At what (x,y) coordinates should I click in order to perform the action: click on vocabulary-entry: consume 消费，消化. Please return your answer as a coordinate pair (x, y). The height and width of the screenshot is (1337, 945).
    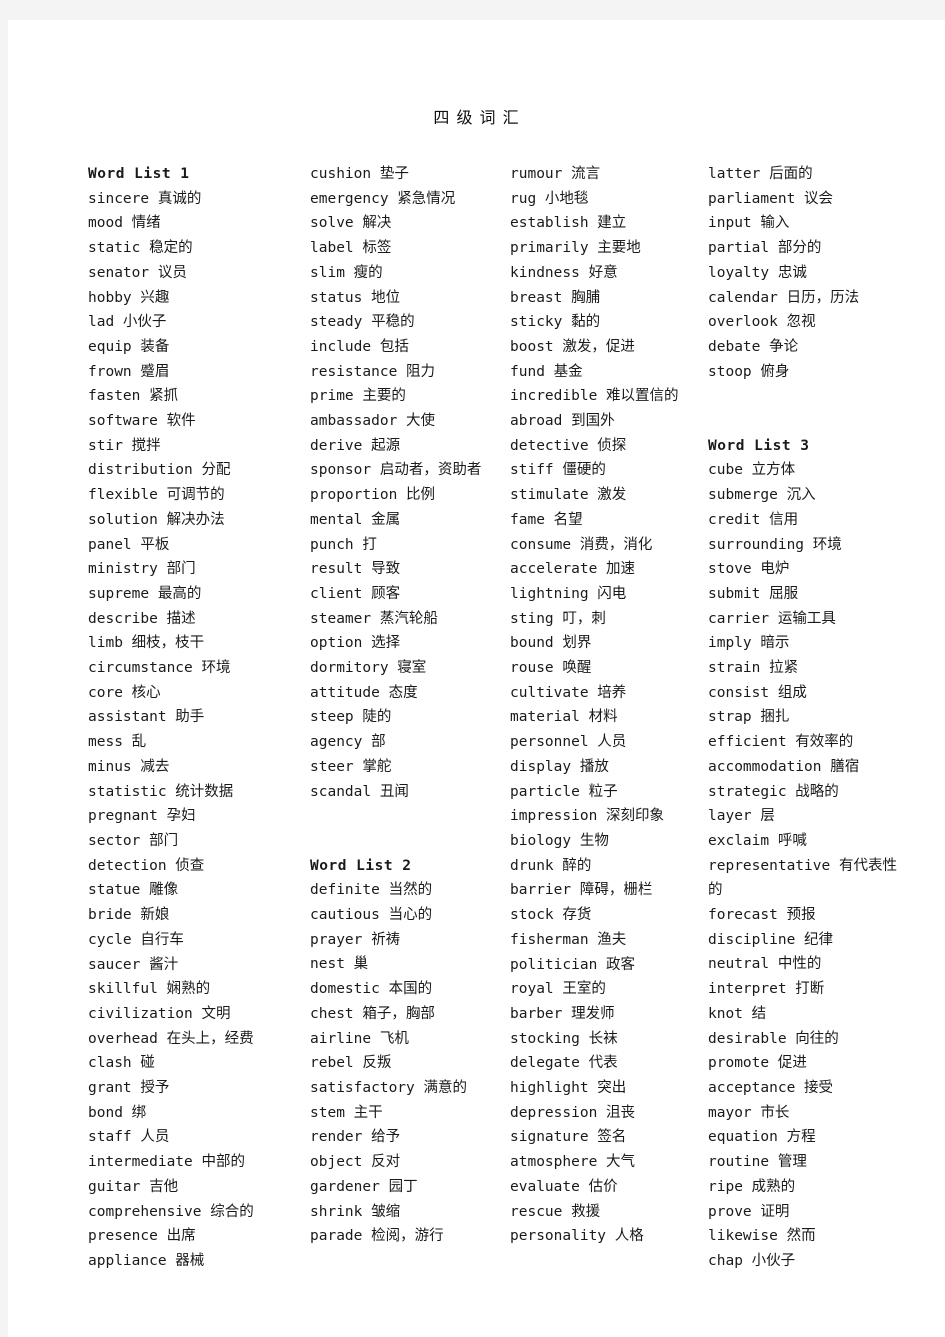
    Looking at the image, I should click on (581, 544).